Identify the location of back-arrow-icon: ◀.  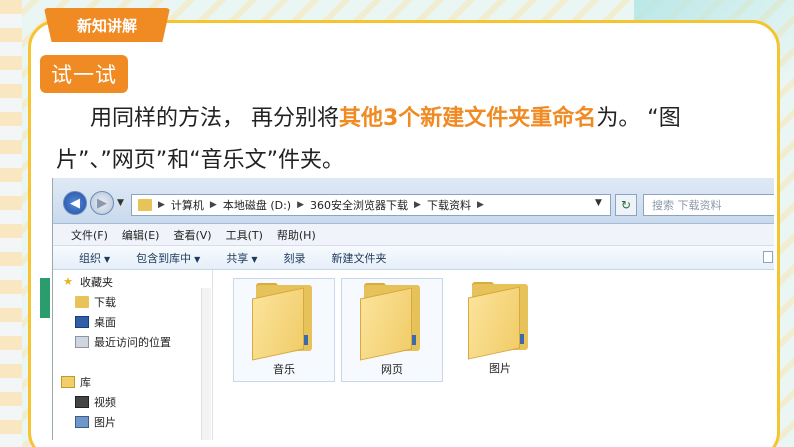
(75, 203).